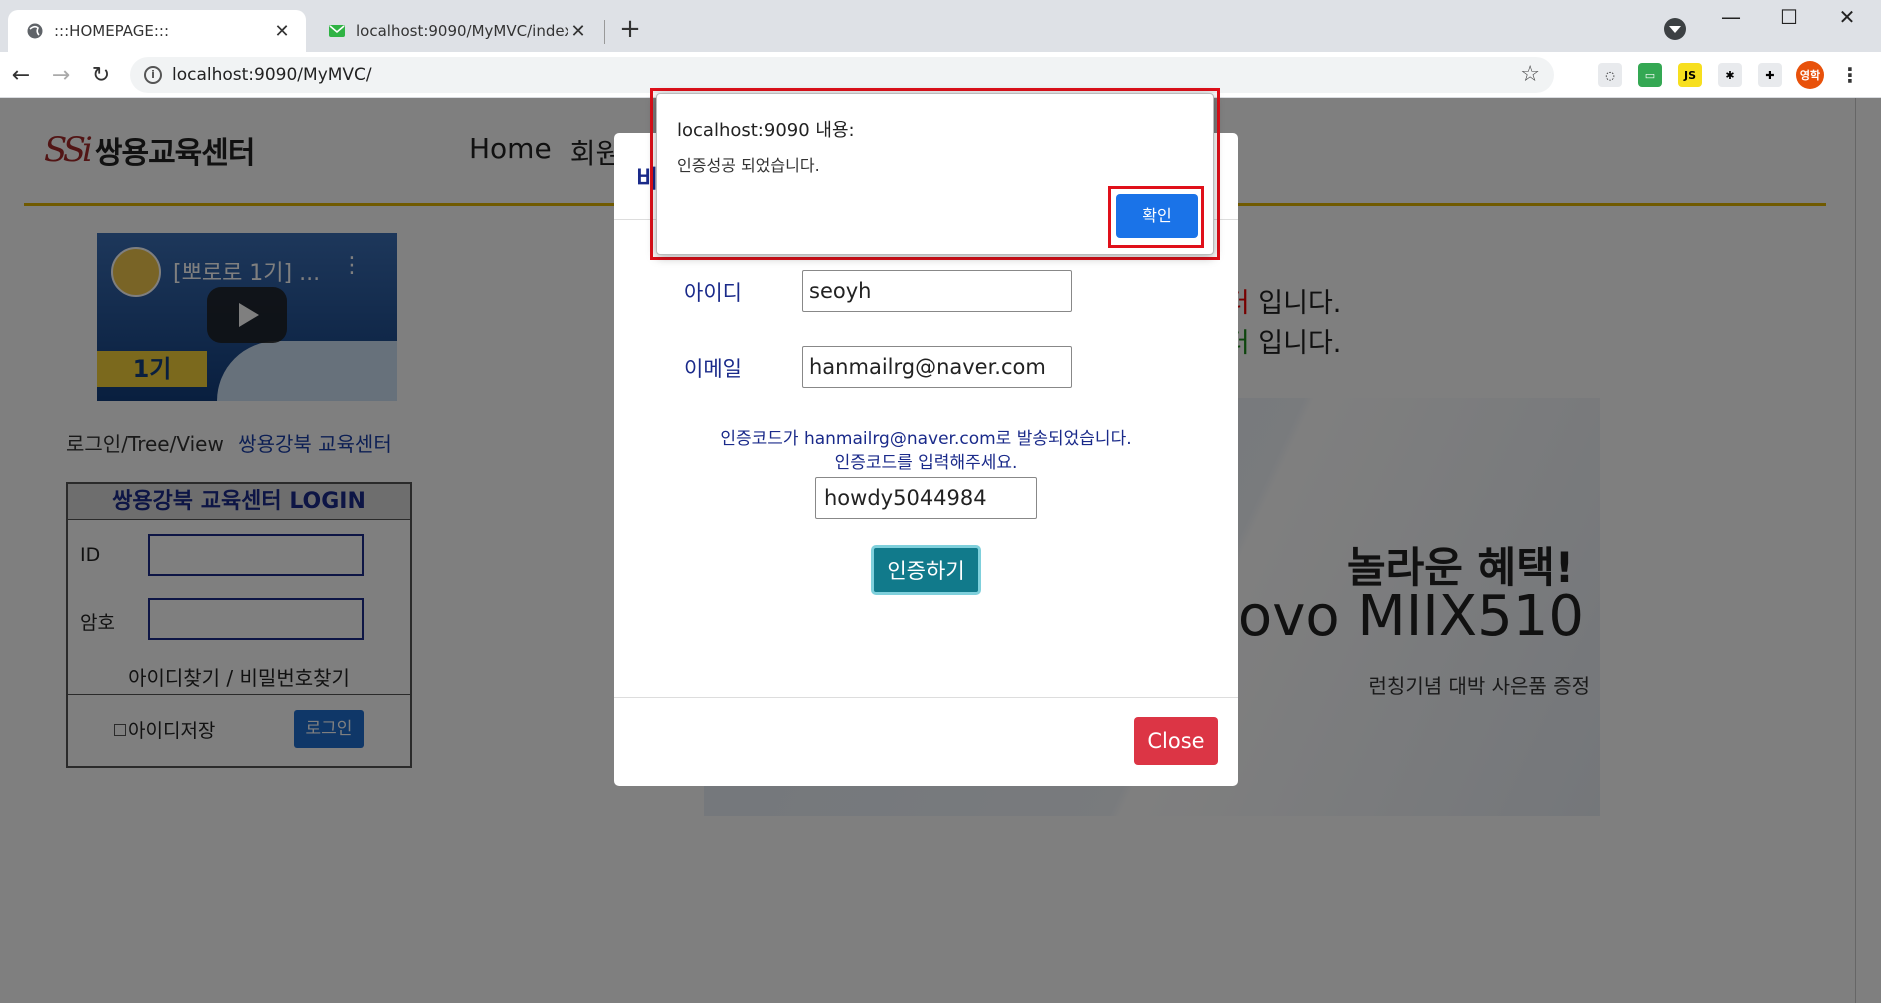 The width and height of the screenshot is (1881, 1003). I want to click on screen-icon: ▭, so click(1650, 75).